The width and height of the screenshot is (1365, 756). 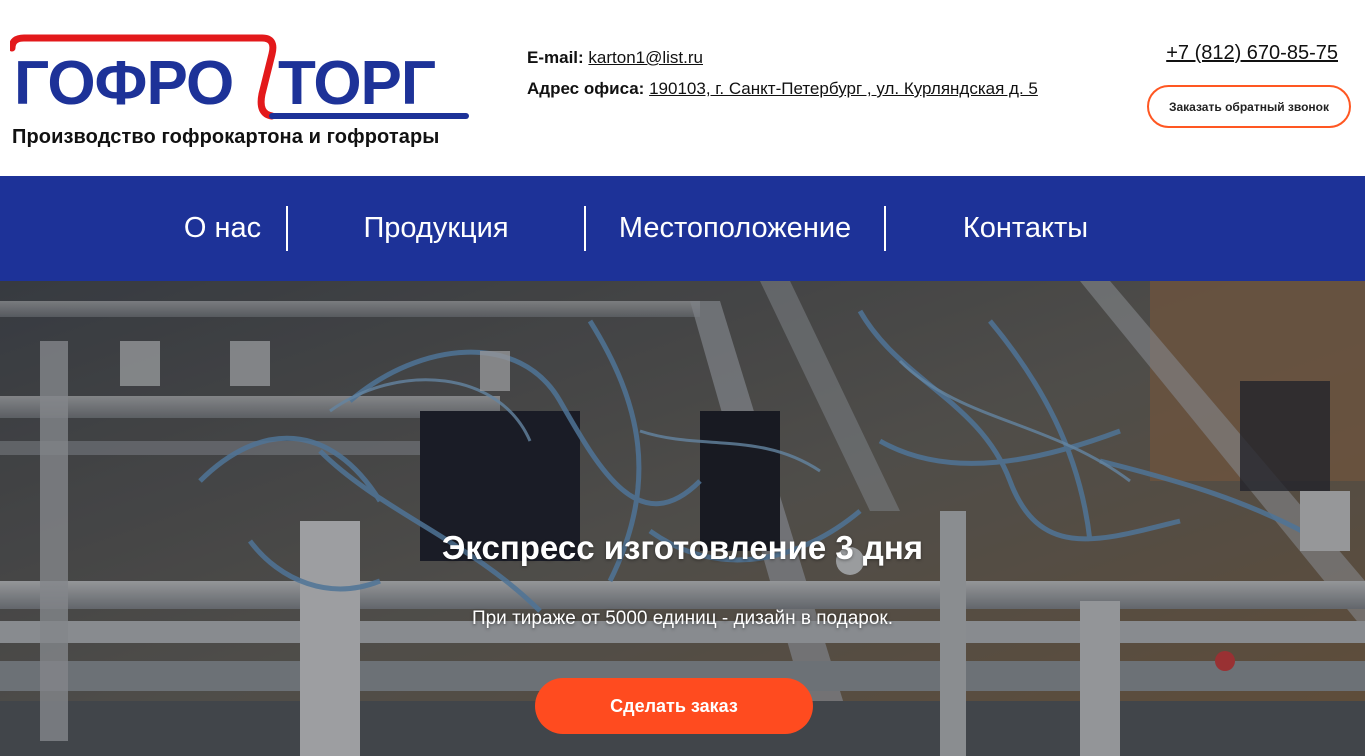 I want to click on order-button: Сделать заказ, so click(x=674, y=706).